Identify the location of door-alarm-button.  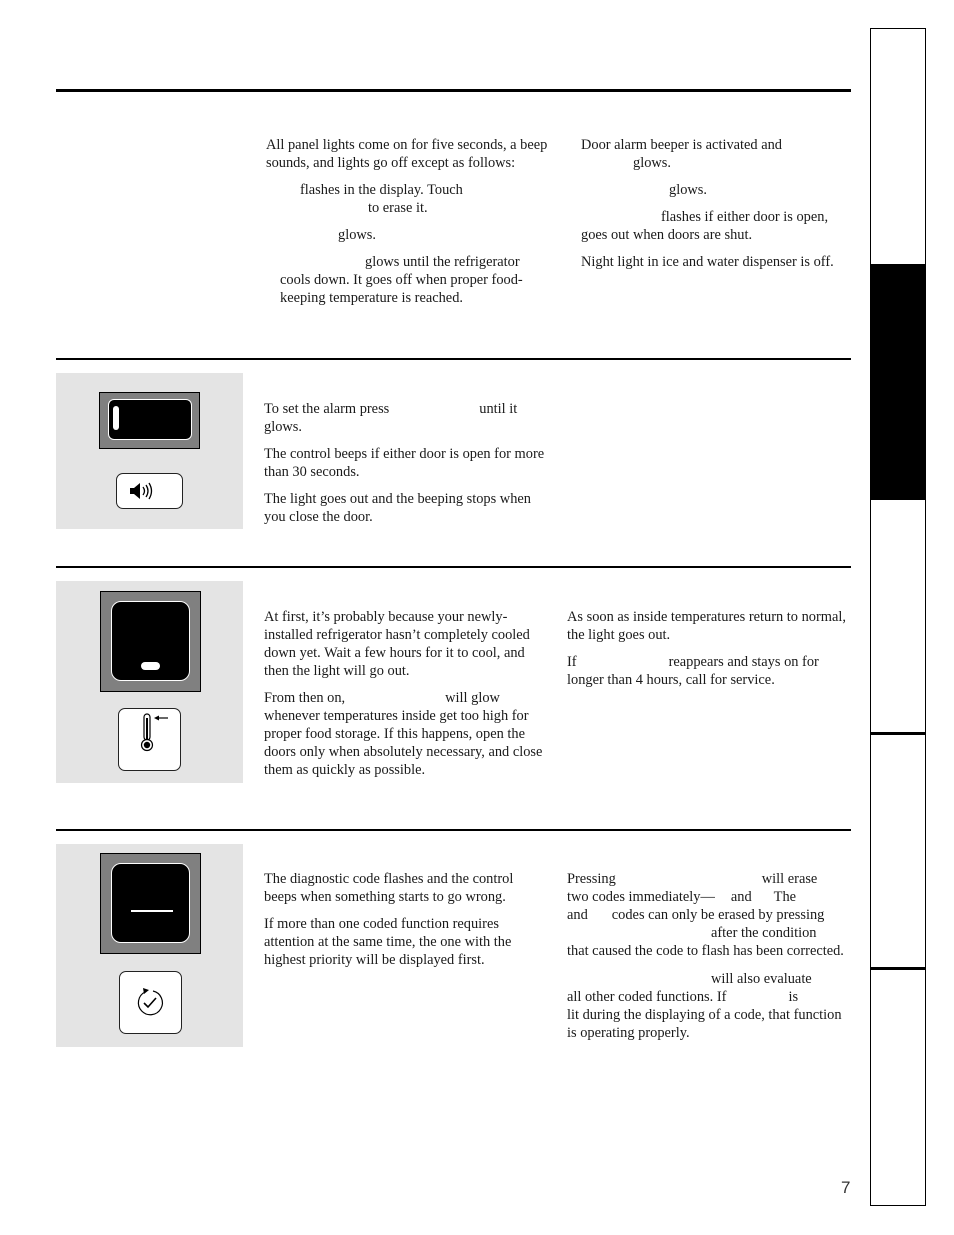
(149, 491).